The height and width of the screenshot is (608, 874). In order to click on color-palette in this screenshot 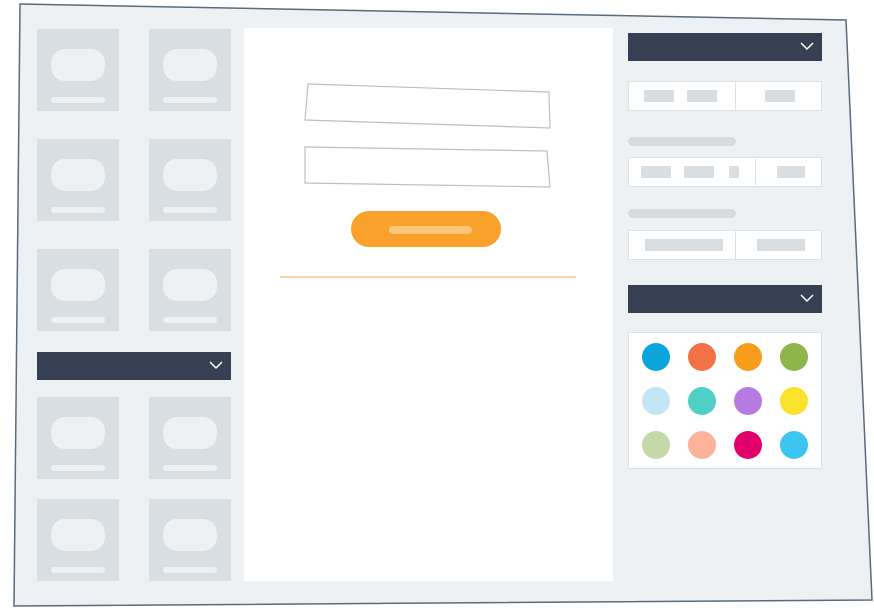, I will do `click(725, 400)`.